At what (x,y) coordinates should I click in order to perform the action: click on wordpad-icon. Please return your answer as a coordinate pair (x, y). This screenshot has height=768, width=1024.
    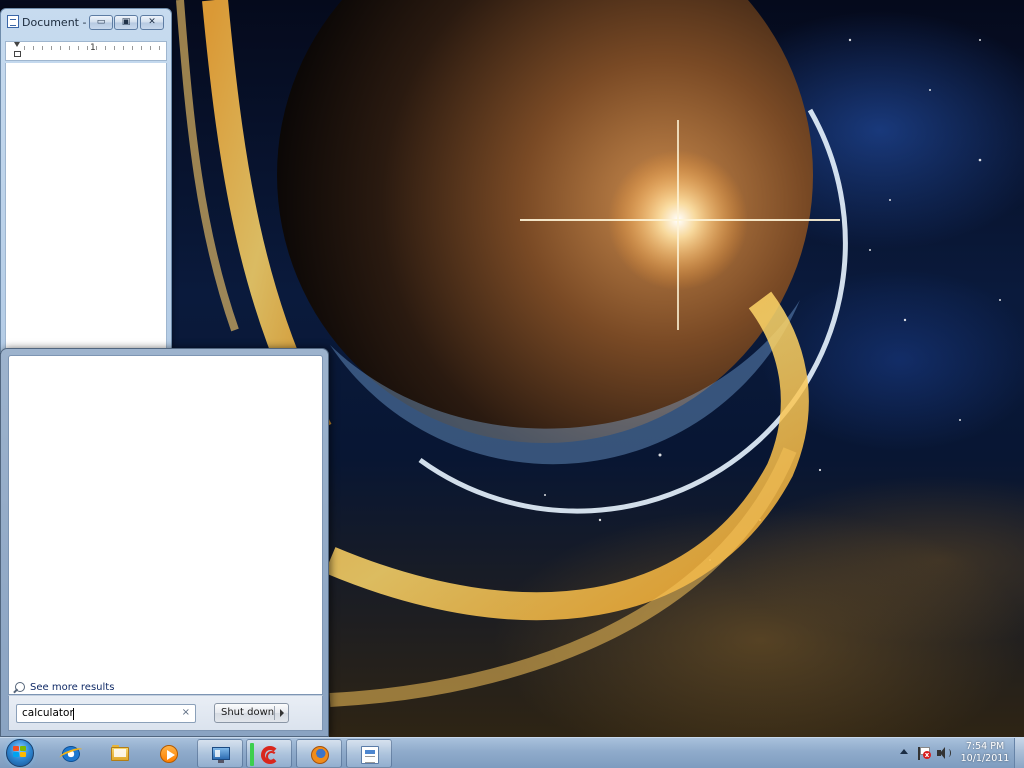
    Looking at the image, I should click on (370, 755).